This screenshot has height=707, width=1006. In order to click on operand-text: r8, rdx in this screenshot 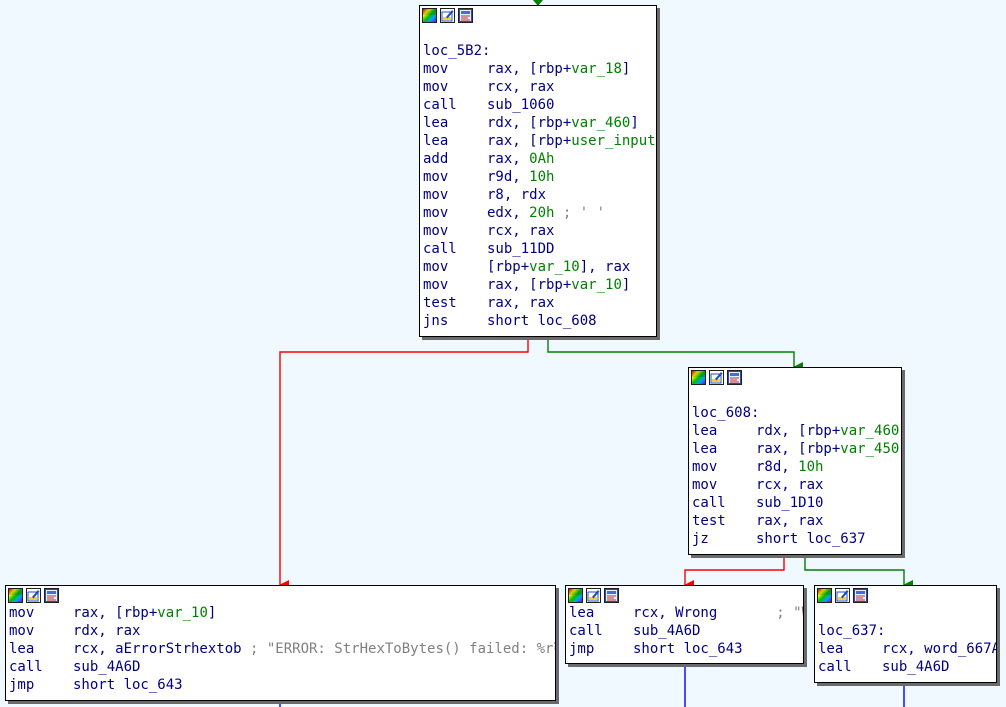, I will do `click(517, 195)`.